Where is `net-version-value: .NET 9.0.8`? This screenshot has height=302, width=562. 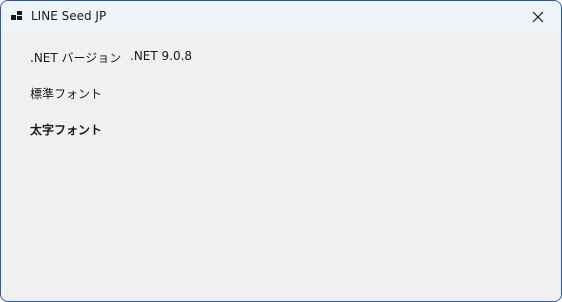 net-version-value: .NET 9.0.8 is located at coordinates (161, 56).